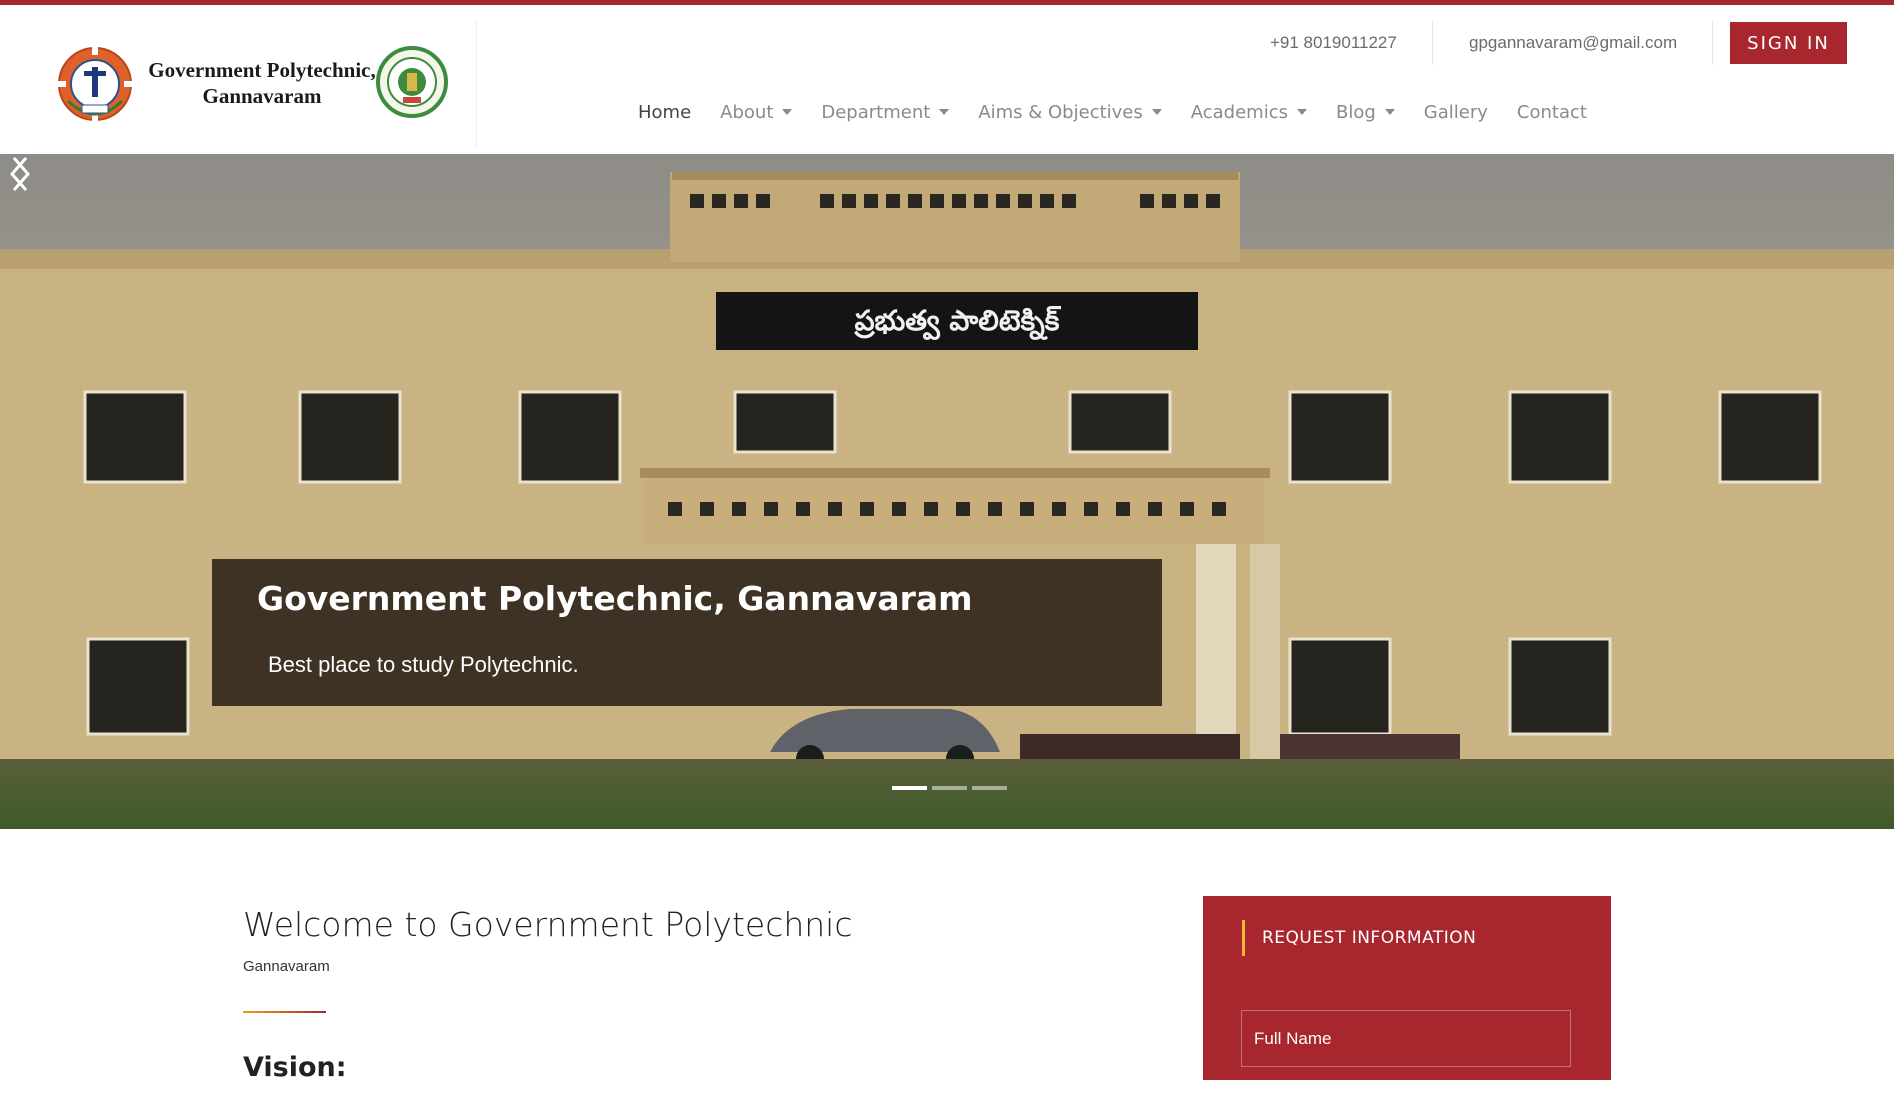  What do you see at coordinates (548, 924) in the screenshot?
I see `welcome-title: Welcome to Government Polytechnic` at bounding box center [548, 924].